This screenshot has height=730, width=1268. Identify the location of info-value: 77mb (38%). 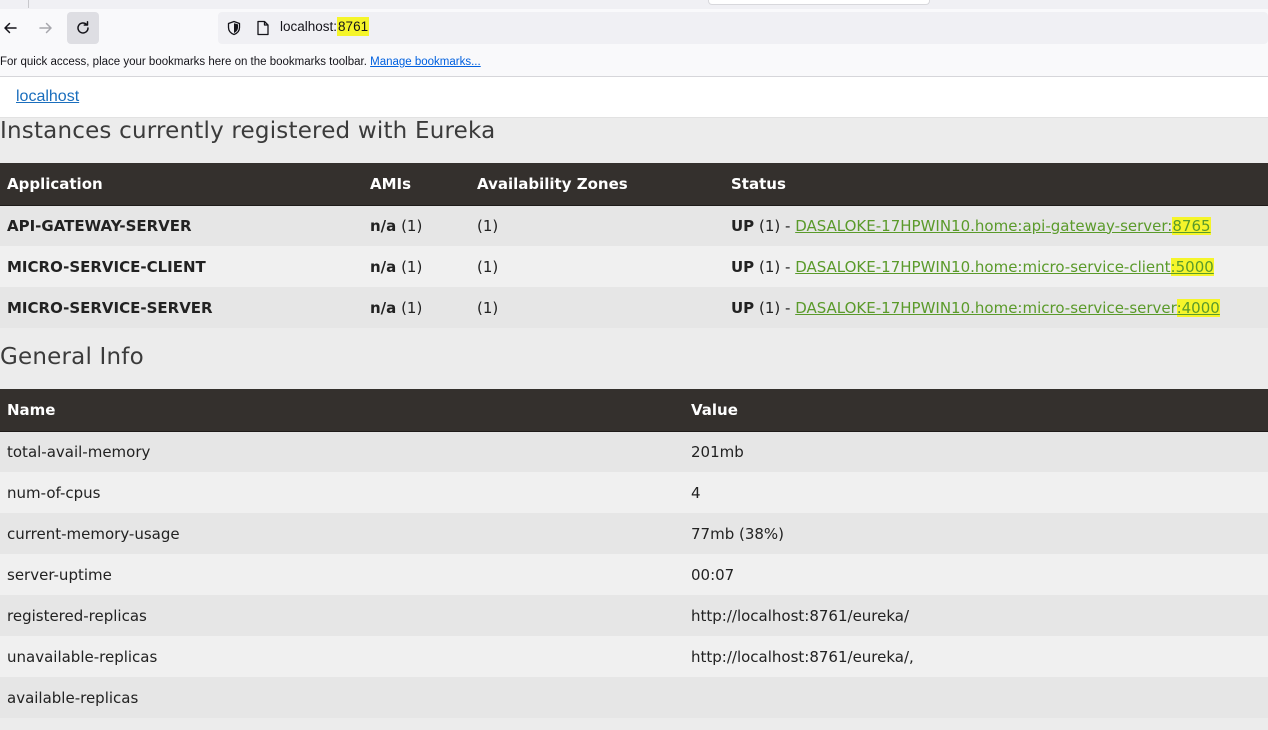
(976, 533).